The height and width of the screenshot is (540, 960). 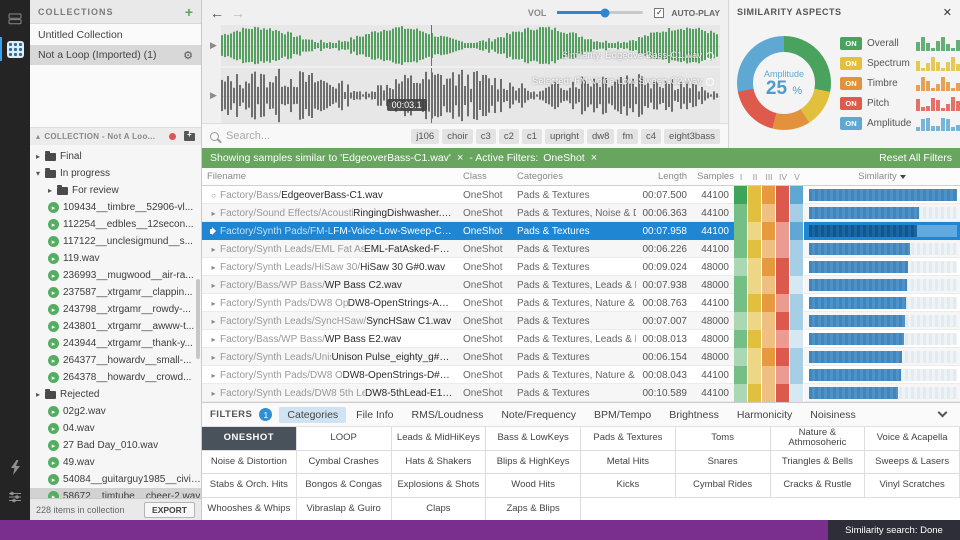 I want to click on caret-icon: ▾, so click(x=40, y=173).